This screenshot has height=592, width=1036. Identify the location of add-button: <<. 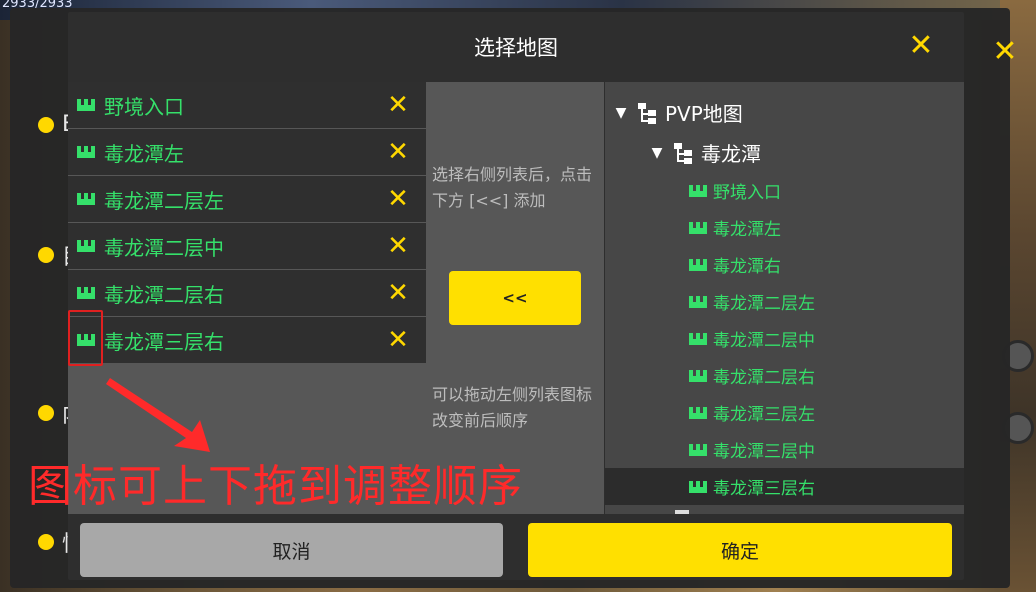
(515, 298).